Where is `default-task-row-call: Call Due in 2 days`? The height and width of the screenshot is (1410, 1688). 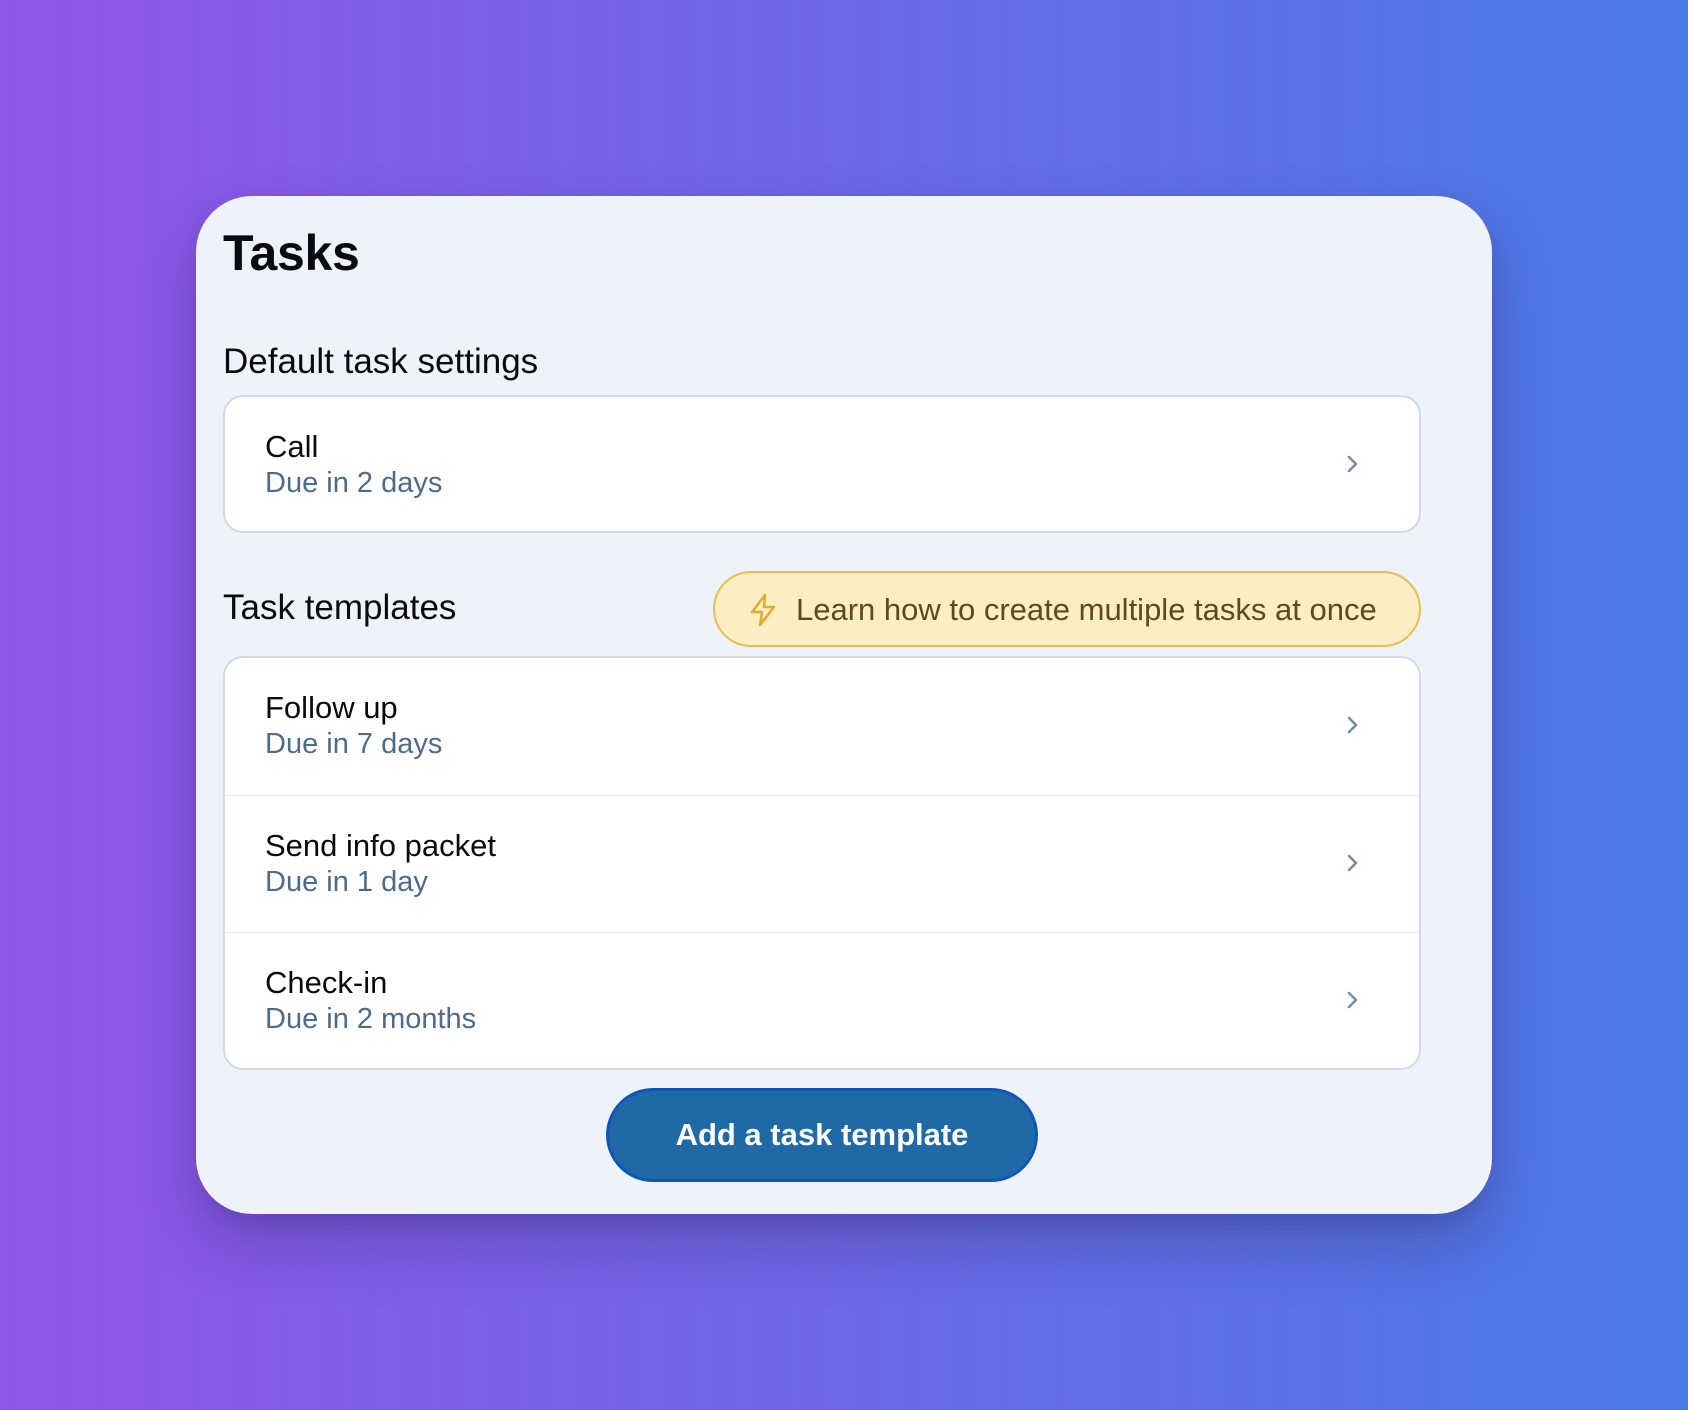 default-task-row-call: Call Due in 2 days is located at coordinates (822, 464).